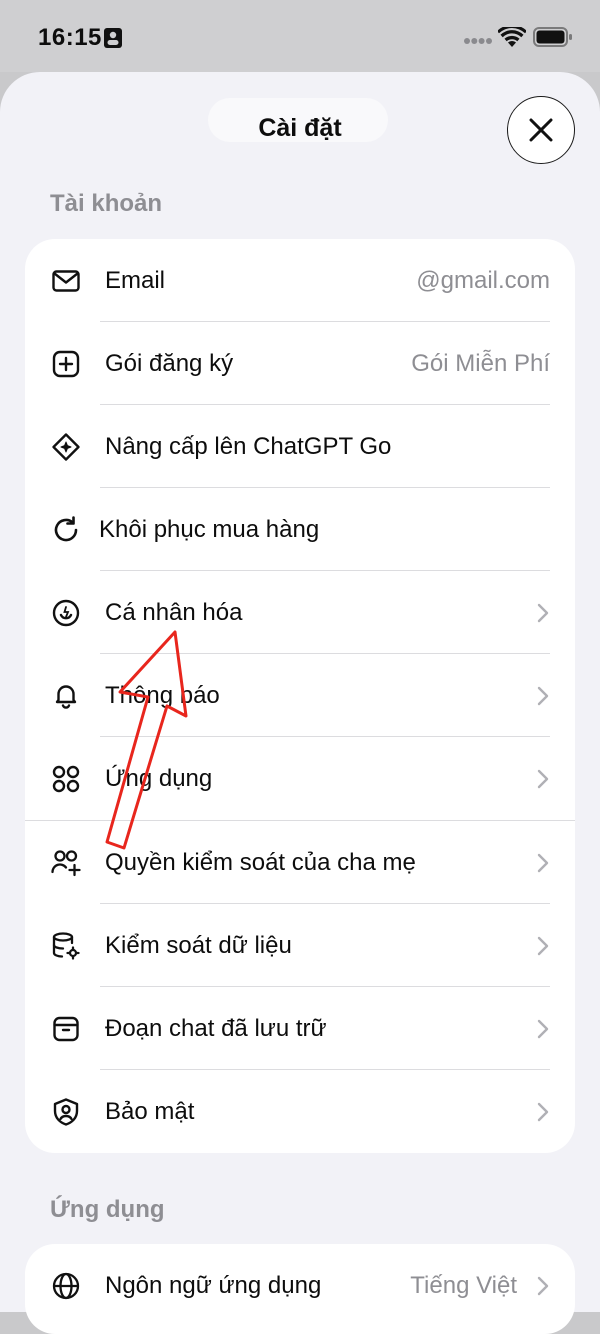 The height and width of the screenshot is (1334, 600). I want to click on portrait-lock-icon, so click(113, 38).